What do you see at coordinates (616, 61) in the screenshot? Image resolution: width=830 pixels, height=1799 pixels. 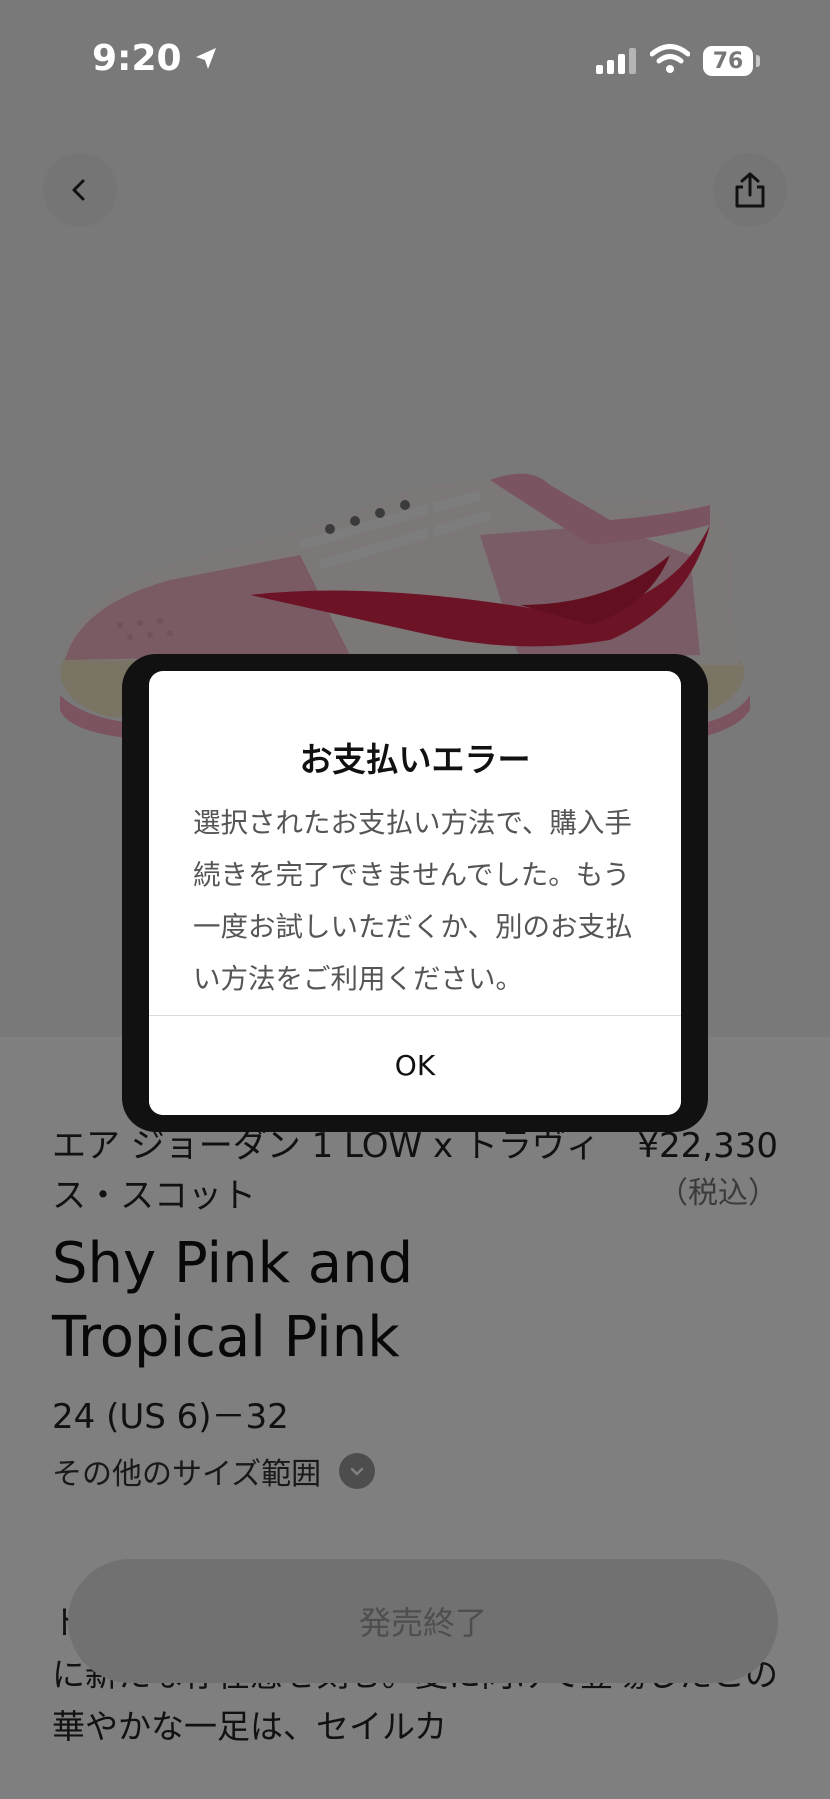 I see `cellular-signal-icon` at bounding box center [616, 61].